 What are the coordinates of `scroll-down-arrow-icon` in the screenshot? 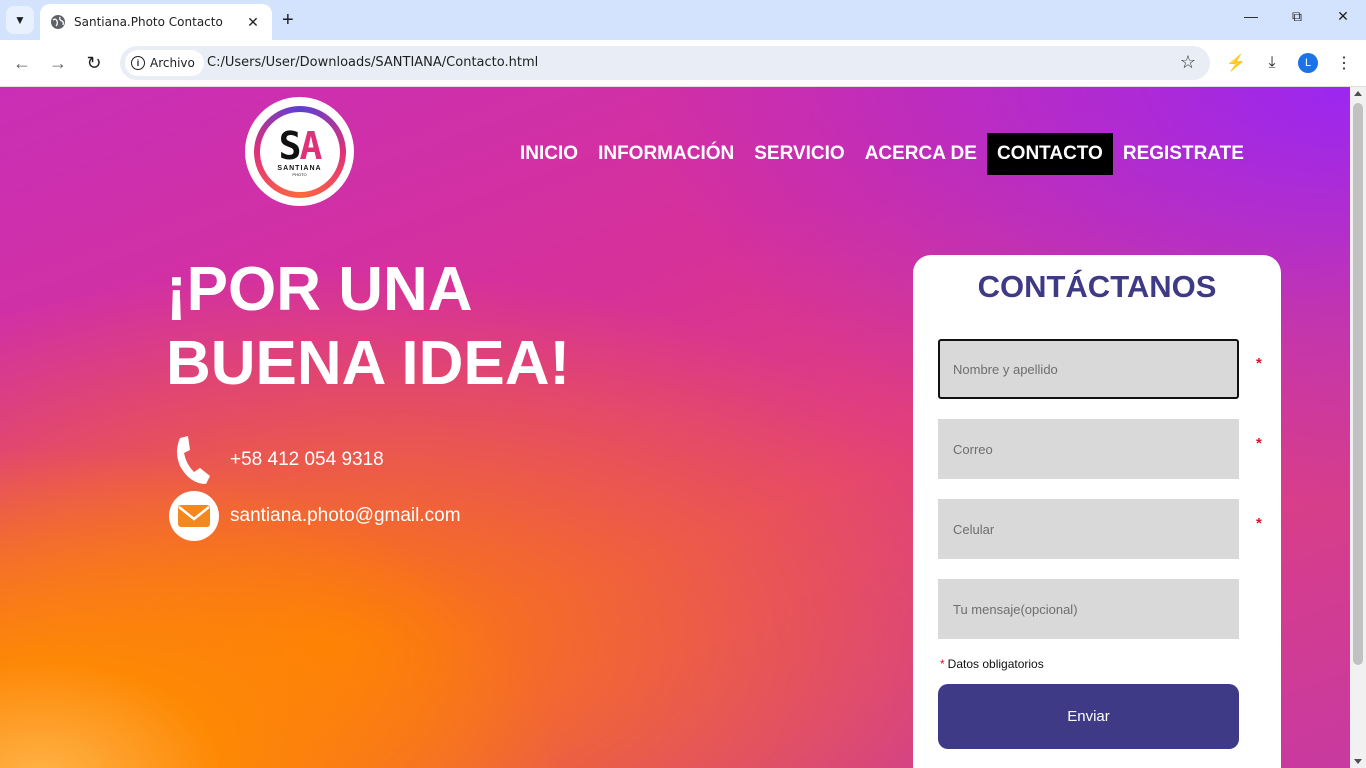 It's located at (1358, 761).